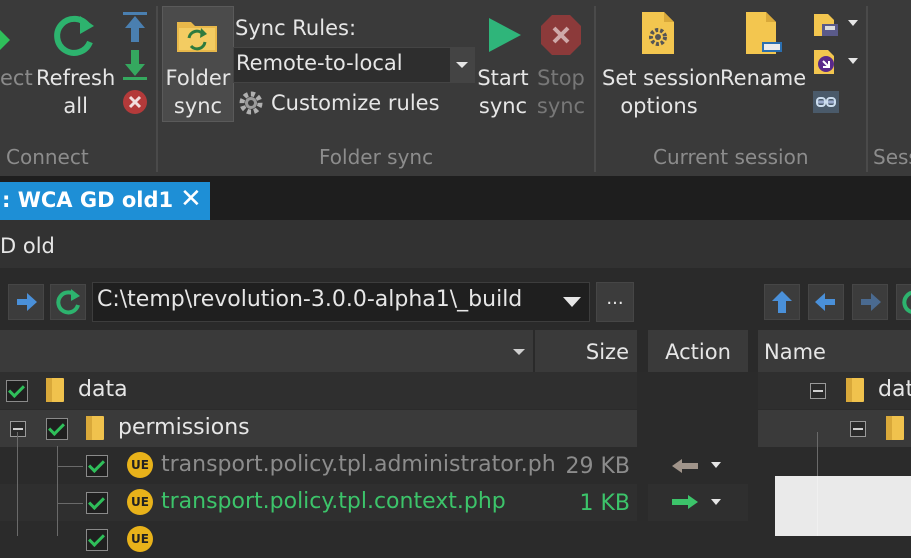 The width and height of the screenshot is (911, 558). What do you see at coordinates (191, 199) in the screenshot?
I see `close-icon: ✕` at bounding box center [191, 199].